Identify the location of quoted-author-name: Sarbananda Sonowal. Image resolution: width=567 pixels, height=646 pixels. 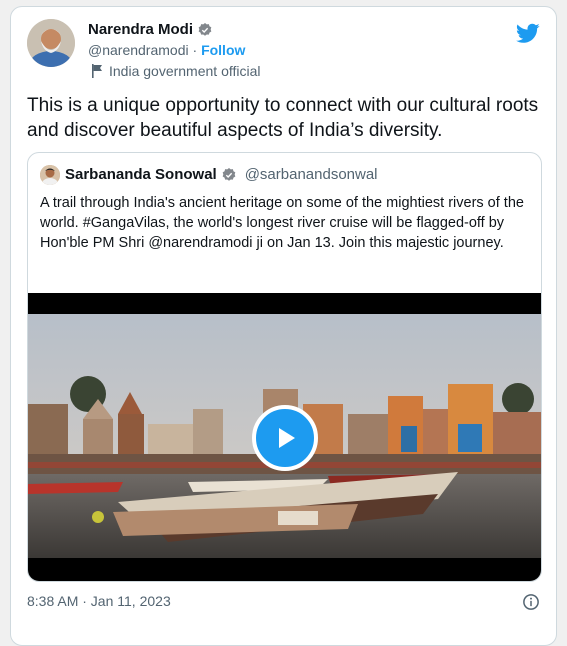
(141, 174).